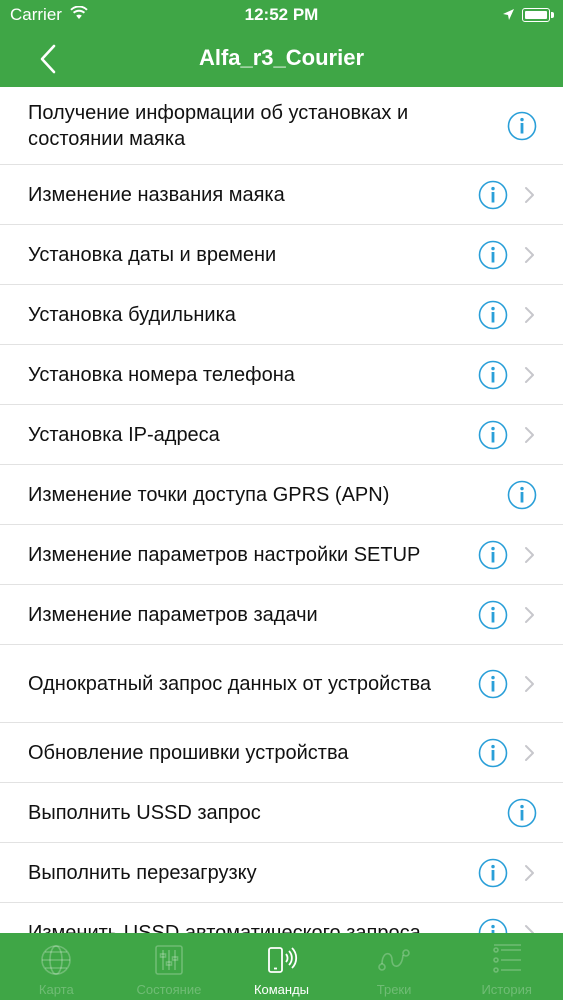 This screenshot has height=1000, width=563. Describe the element at coordinates (209, 494) in the screenshot. I see `command-label: Изменение точки доступа GPRS (APN)` at that location.